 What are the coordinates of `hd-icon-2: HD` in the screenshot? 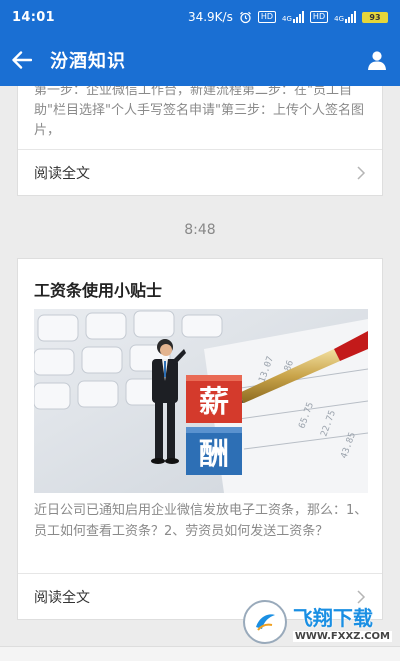 It's located at (319, 17).